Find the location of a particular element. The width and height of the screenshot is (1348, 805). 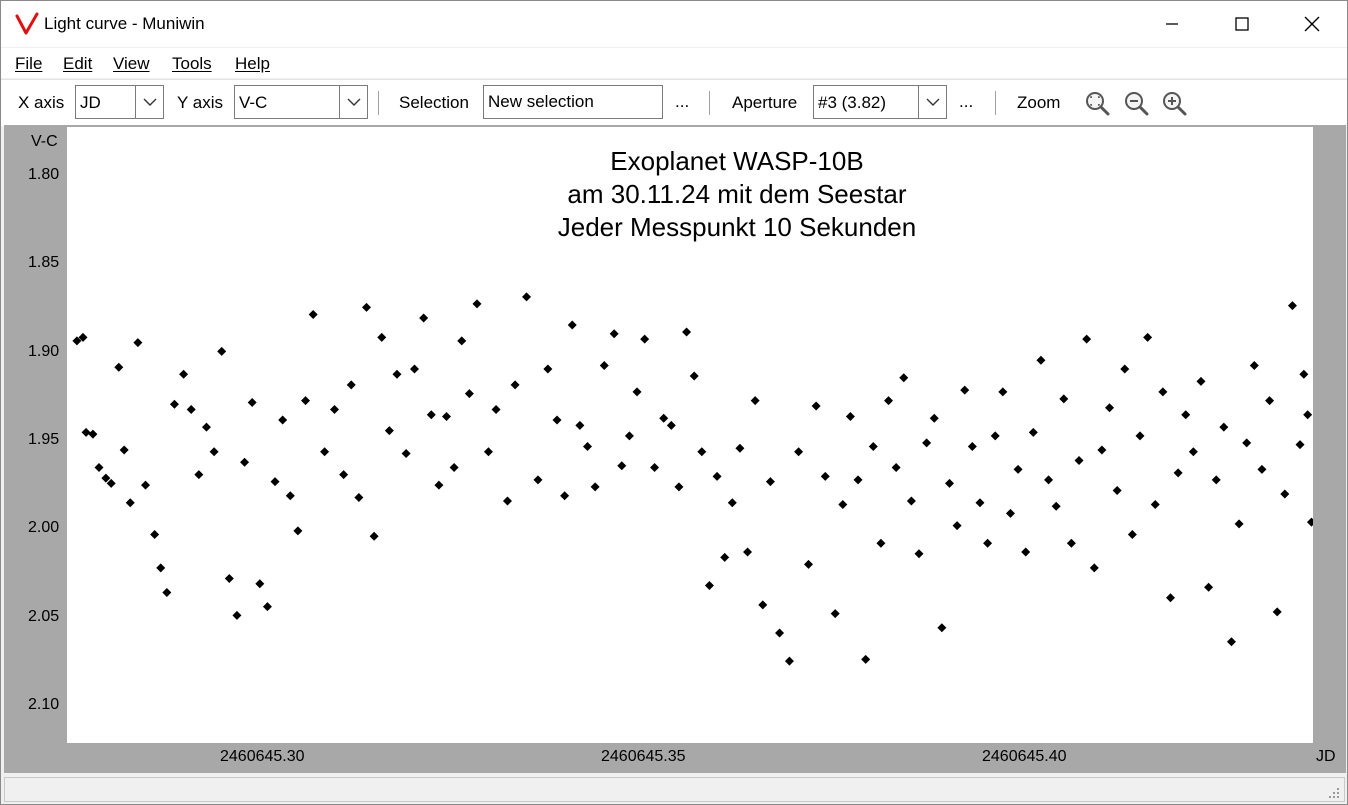

maximize-button is located at coordinates (1242, 24).